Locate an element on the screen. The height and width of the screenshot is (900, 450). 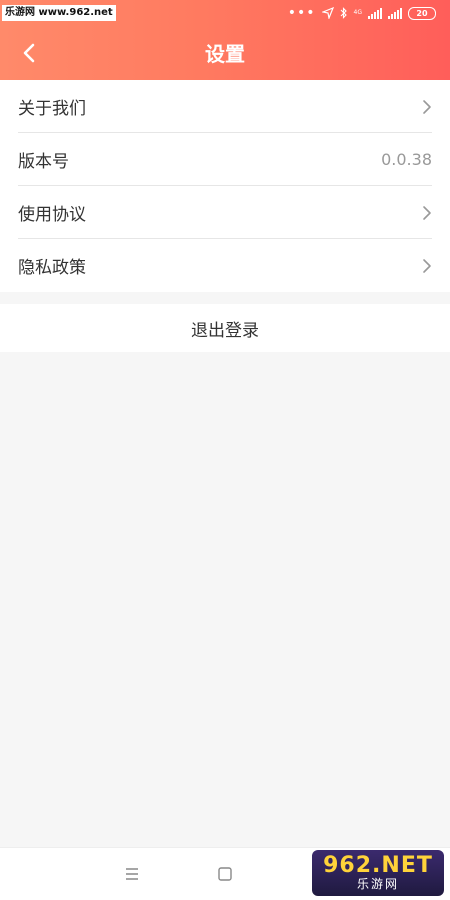
logout-button: 退出登录 is located at coordinates (225, 328).